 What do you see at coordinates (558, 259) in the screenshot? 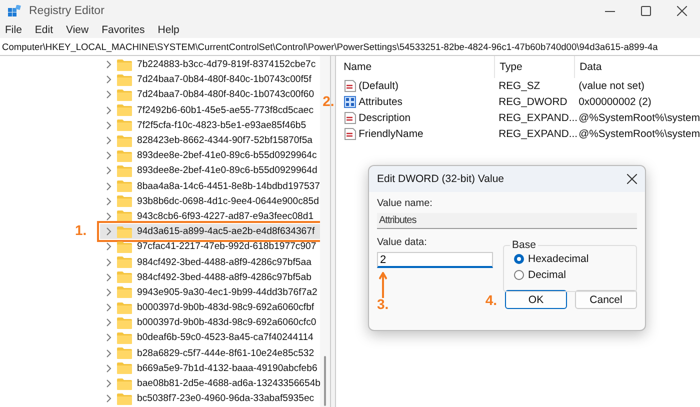
I see `radio-label: Hexadecimal` at bounding box center [558, 259].